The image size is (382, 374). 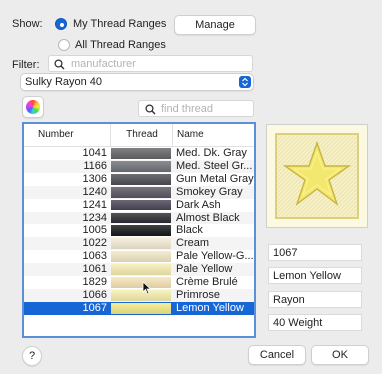 I want to click on table-row: 1234 Almost Black, so click(x=139, y=218).